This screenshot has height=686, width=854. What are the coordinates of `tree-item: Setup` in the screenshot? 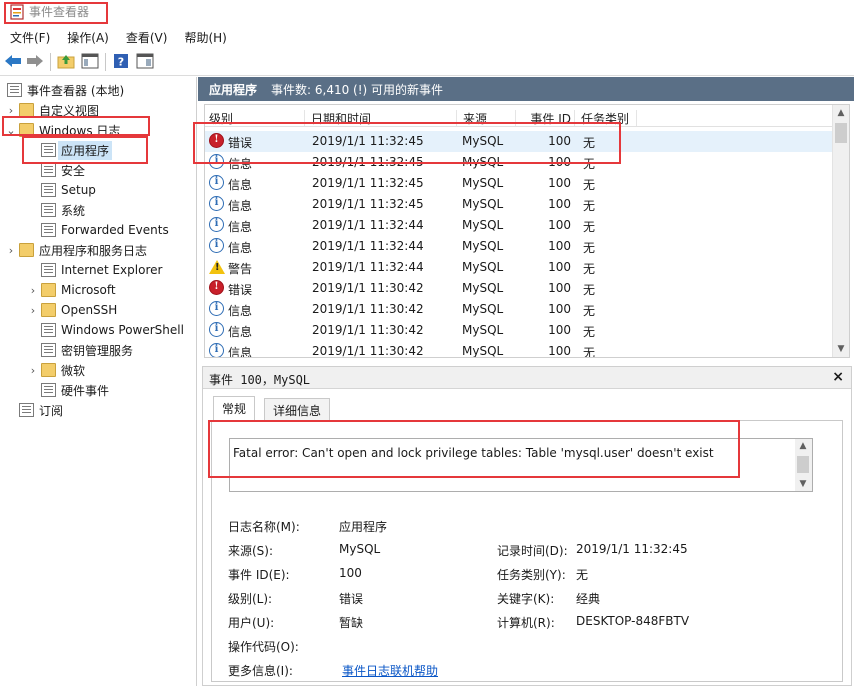 It's located at (62, 190).